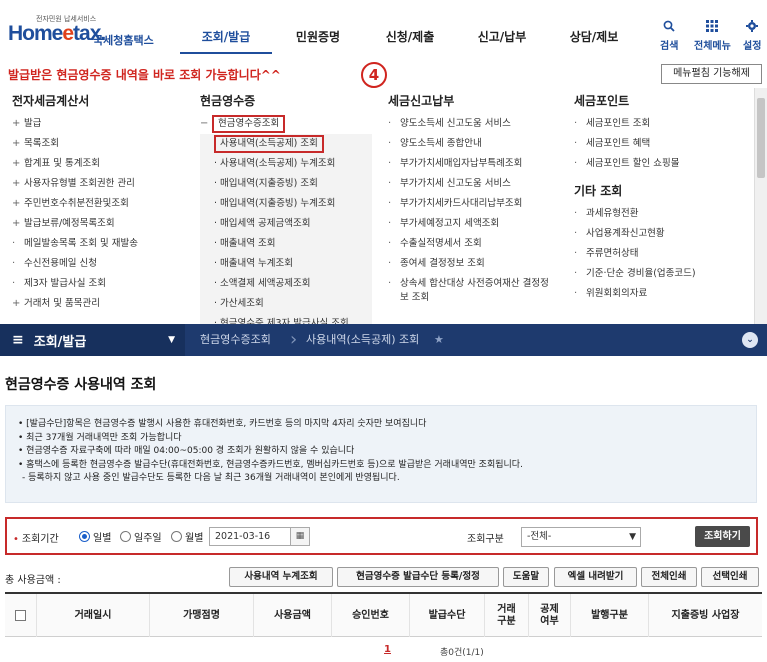  What do you see at coordinates (468, 244) in the screenshot?
I see `menu-item: · 수출실적명세서 조회` at bounding box center [468, 244].